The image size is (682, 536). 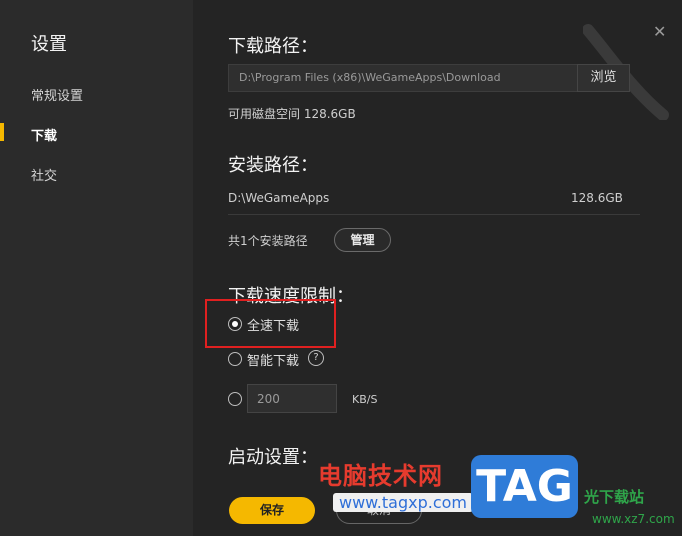 What do you see at coordinates (273, 46) in the screenshot?
I see `download-path-heading: 下载路径：` at bounding box center [273, 46].